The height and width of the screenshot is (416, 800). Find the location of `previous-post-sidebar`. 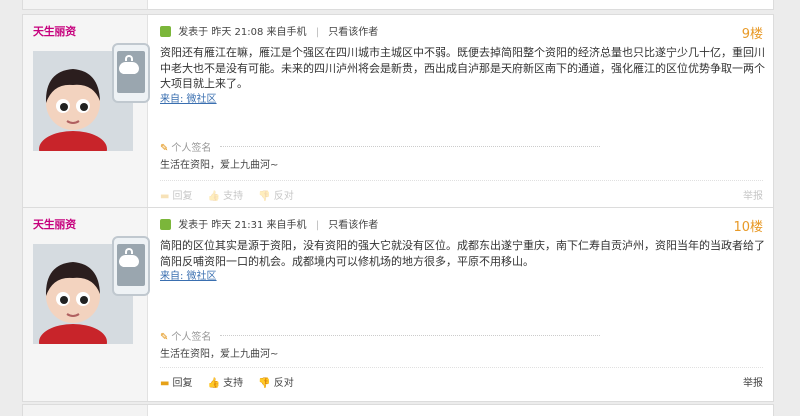

previous-post-sidebar is located at coordinates (85, 4).